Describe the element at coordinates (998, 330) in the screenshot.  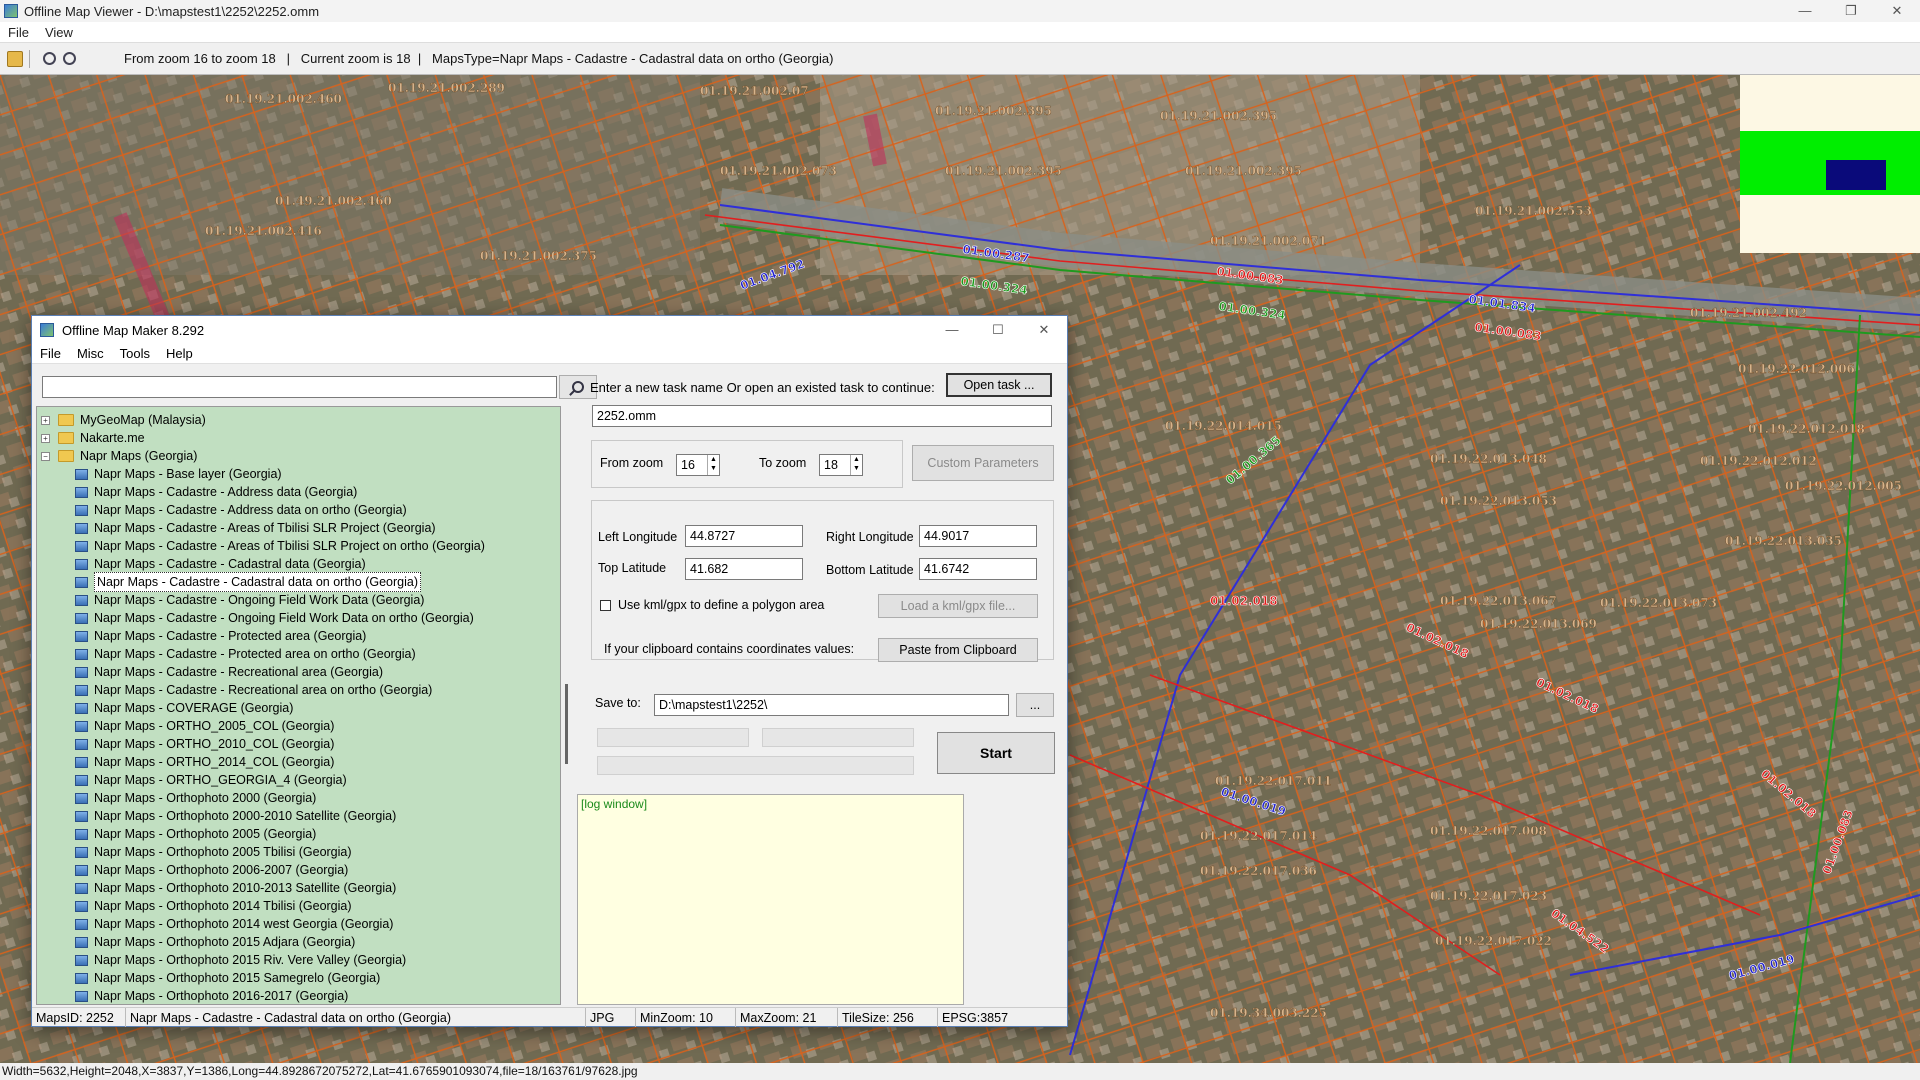
I see `dialog-maximize-button: ☐` at that location.